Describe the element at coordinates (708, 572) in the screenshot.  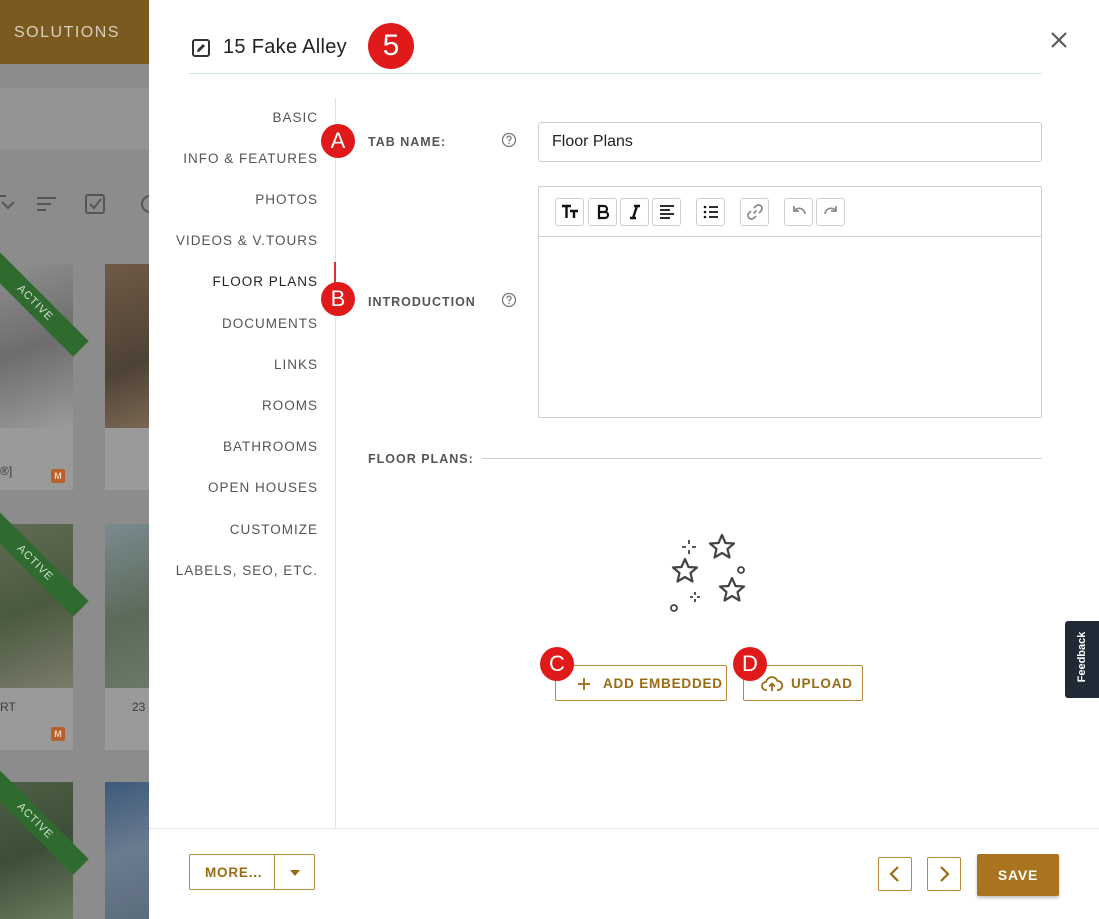
I see `empty-stars-icon` at that location.